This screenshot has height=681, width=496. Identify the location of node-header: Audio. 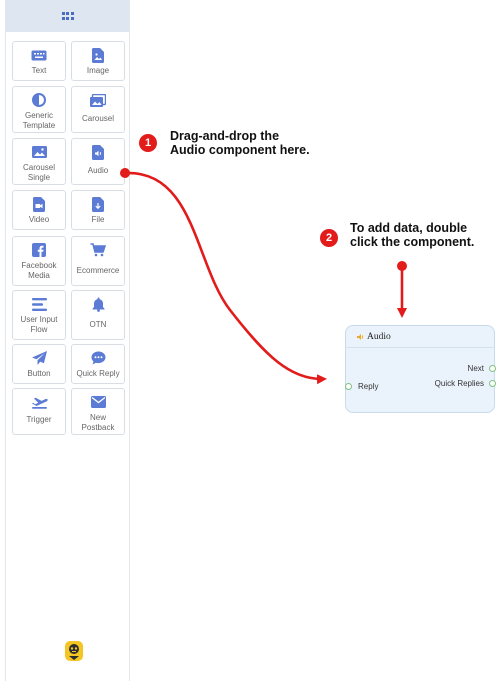
(420, 337).